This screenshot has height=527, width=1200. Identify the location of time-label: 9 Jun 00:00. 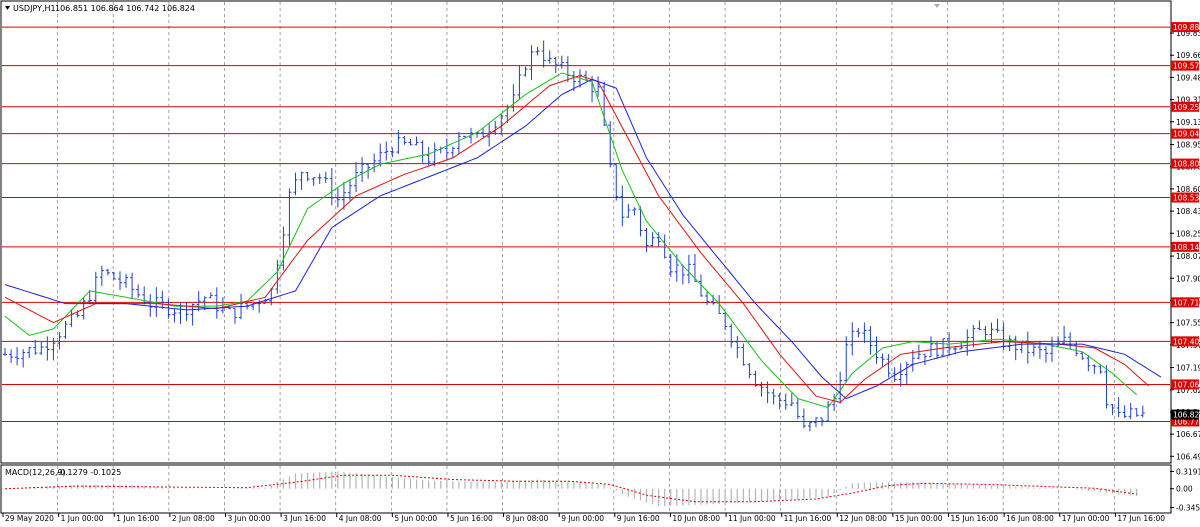
(582, 518).